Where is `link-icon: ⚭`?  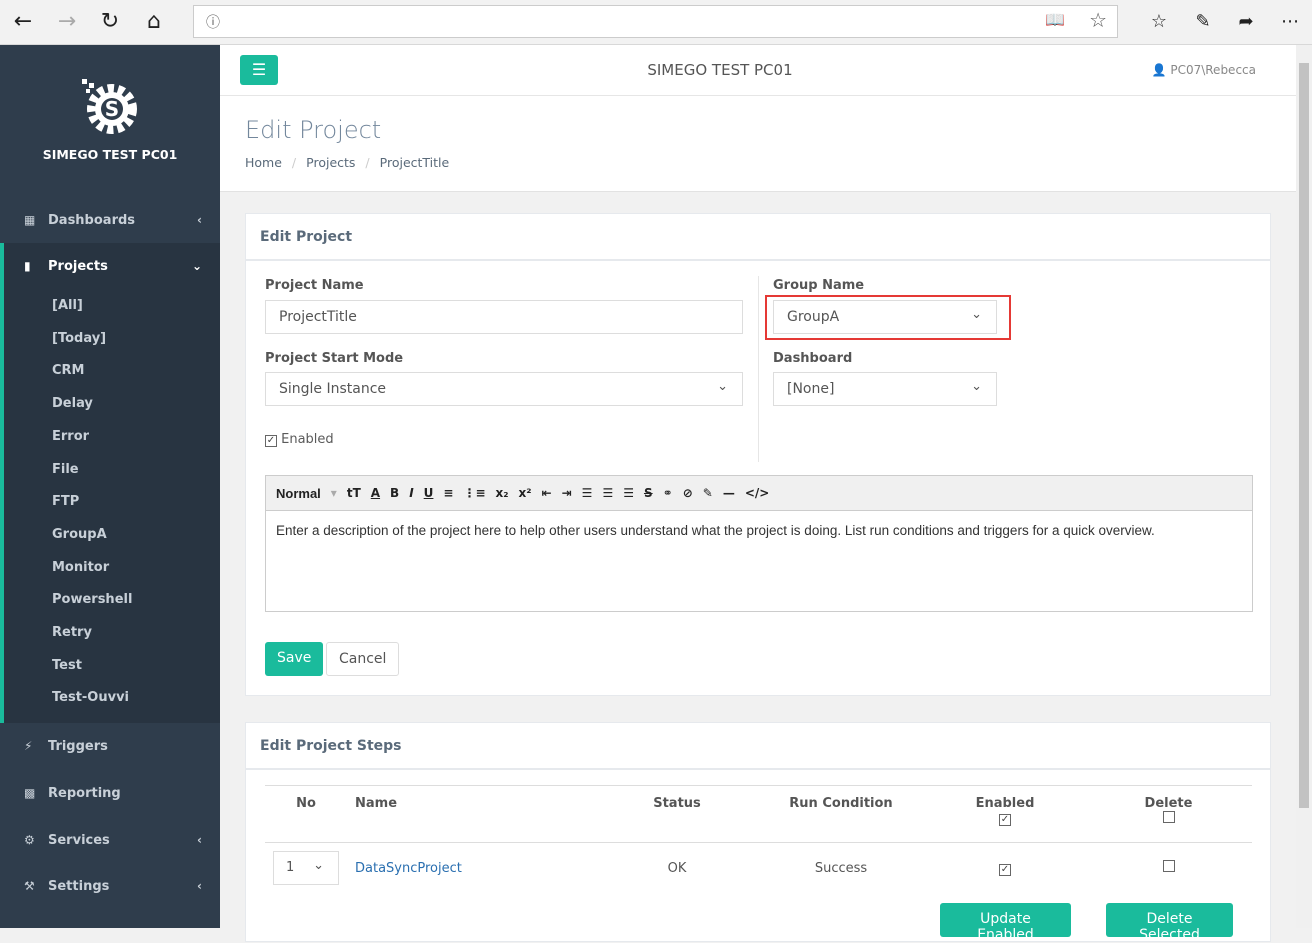 link-icon: ⚭ is located at coordinates (668, 493).